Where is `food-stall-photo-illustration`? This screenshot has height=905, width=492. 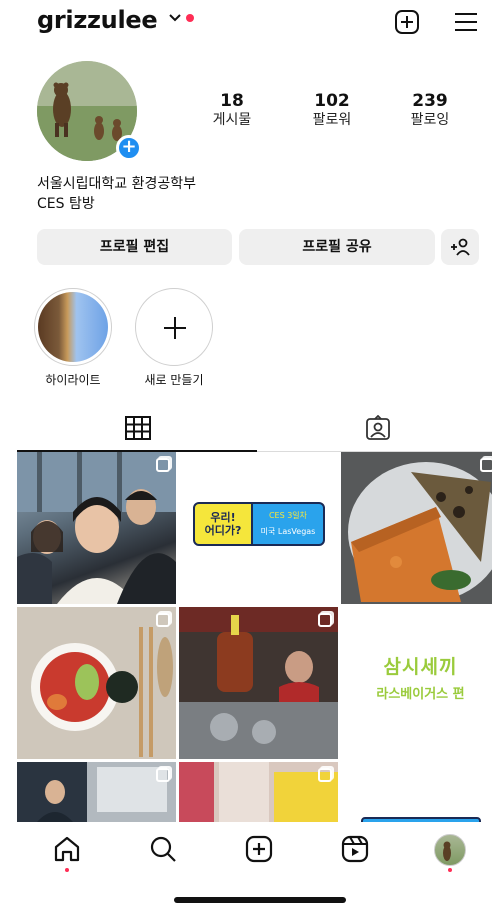
food-stall-photo-illustration is located at coordinates (258, 683).